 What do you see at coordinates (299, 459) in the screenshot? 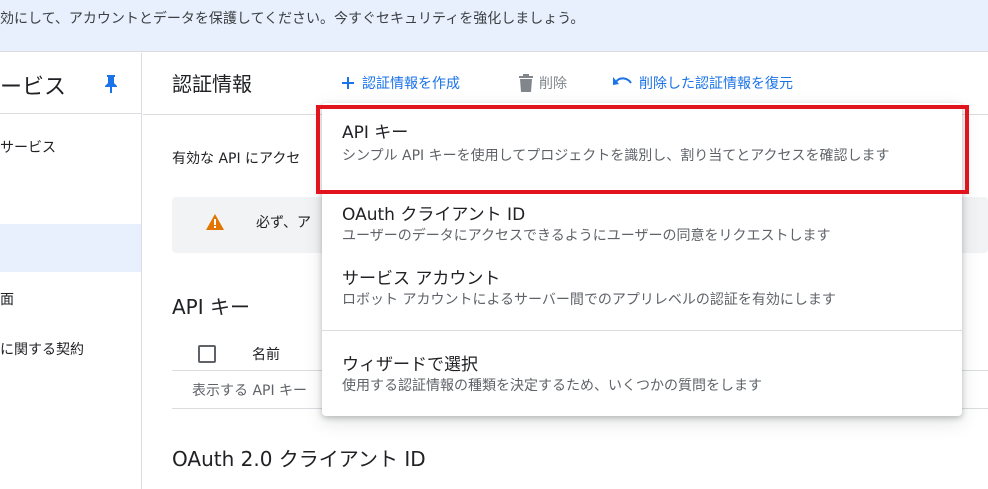
I see `oauth-clients-title: OAuth 2.0 クライアント ID` at bounding box center [299, 459].